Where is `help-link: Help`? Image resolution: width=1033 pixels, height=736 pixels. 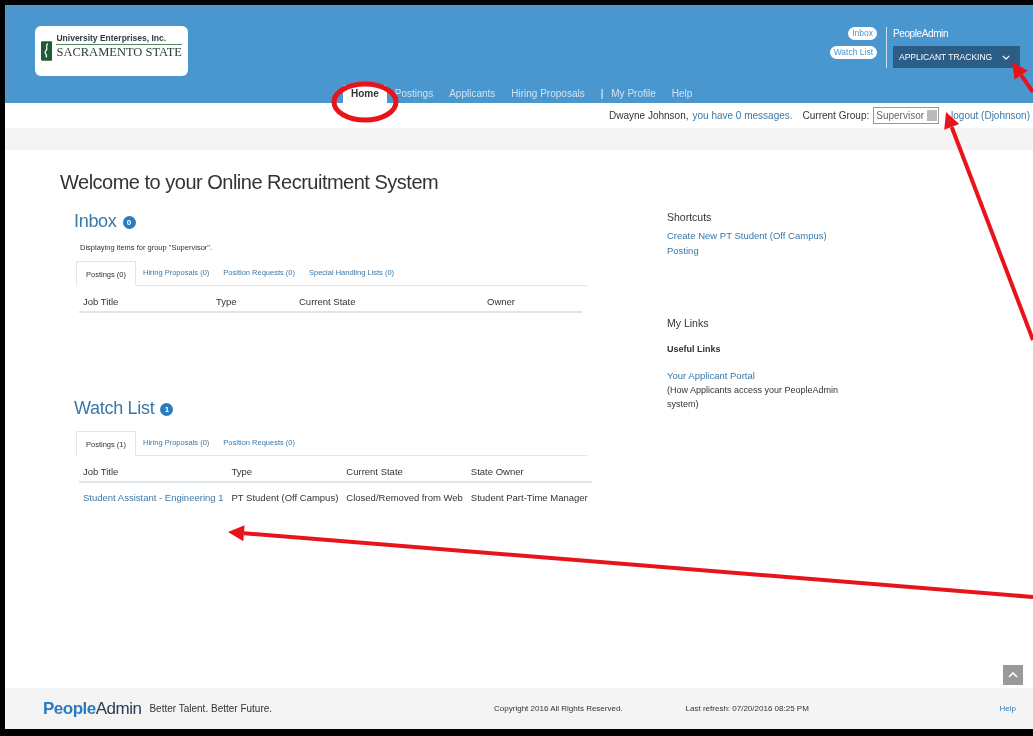
help-link: Help is located at coordinates (1007, 708).